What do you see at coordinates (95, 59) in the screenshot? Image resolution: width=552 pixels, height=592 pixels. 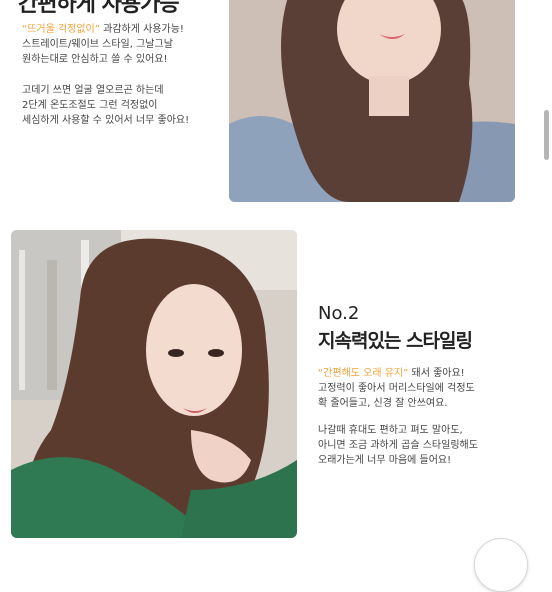 I see `section1-p1-line3: 원하는대로 안심하고 쓸 수 있어요!` at bounding box center [95, 59].